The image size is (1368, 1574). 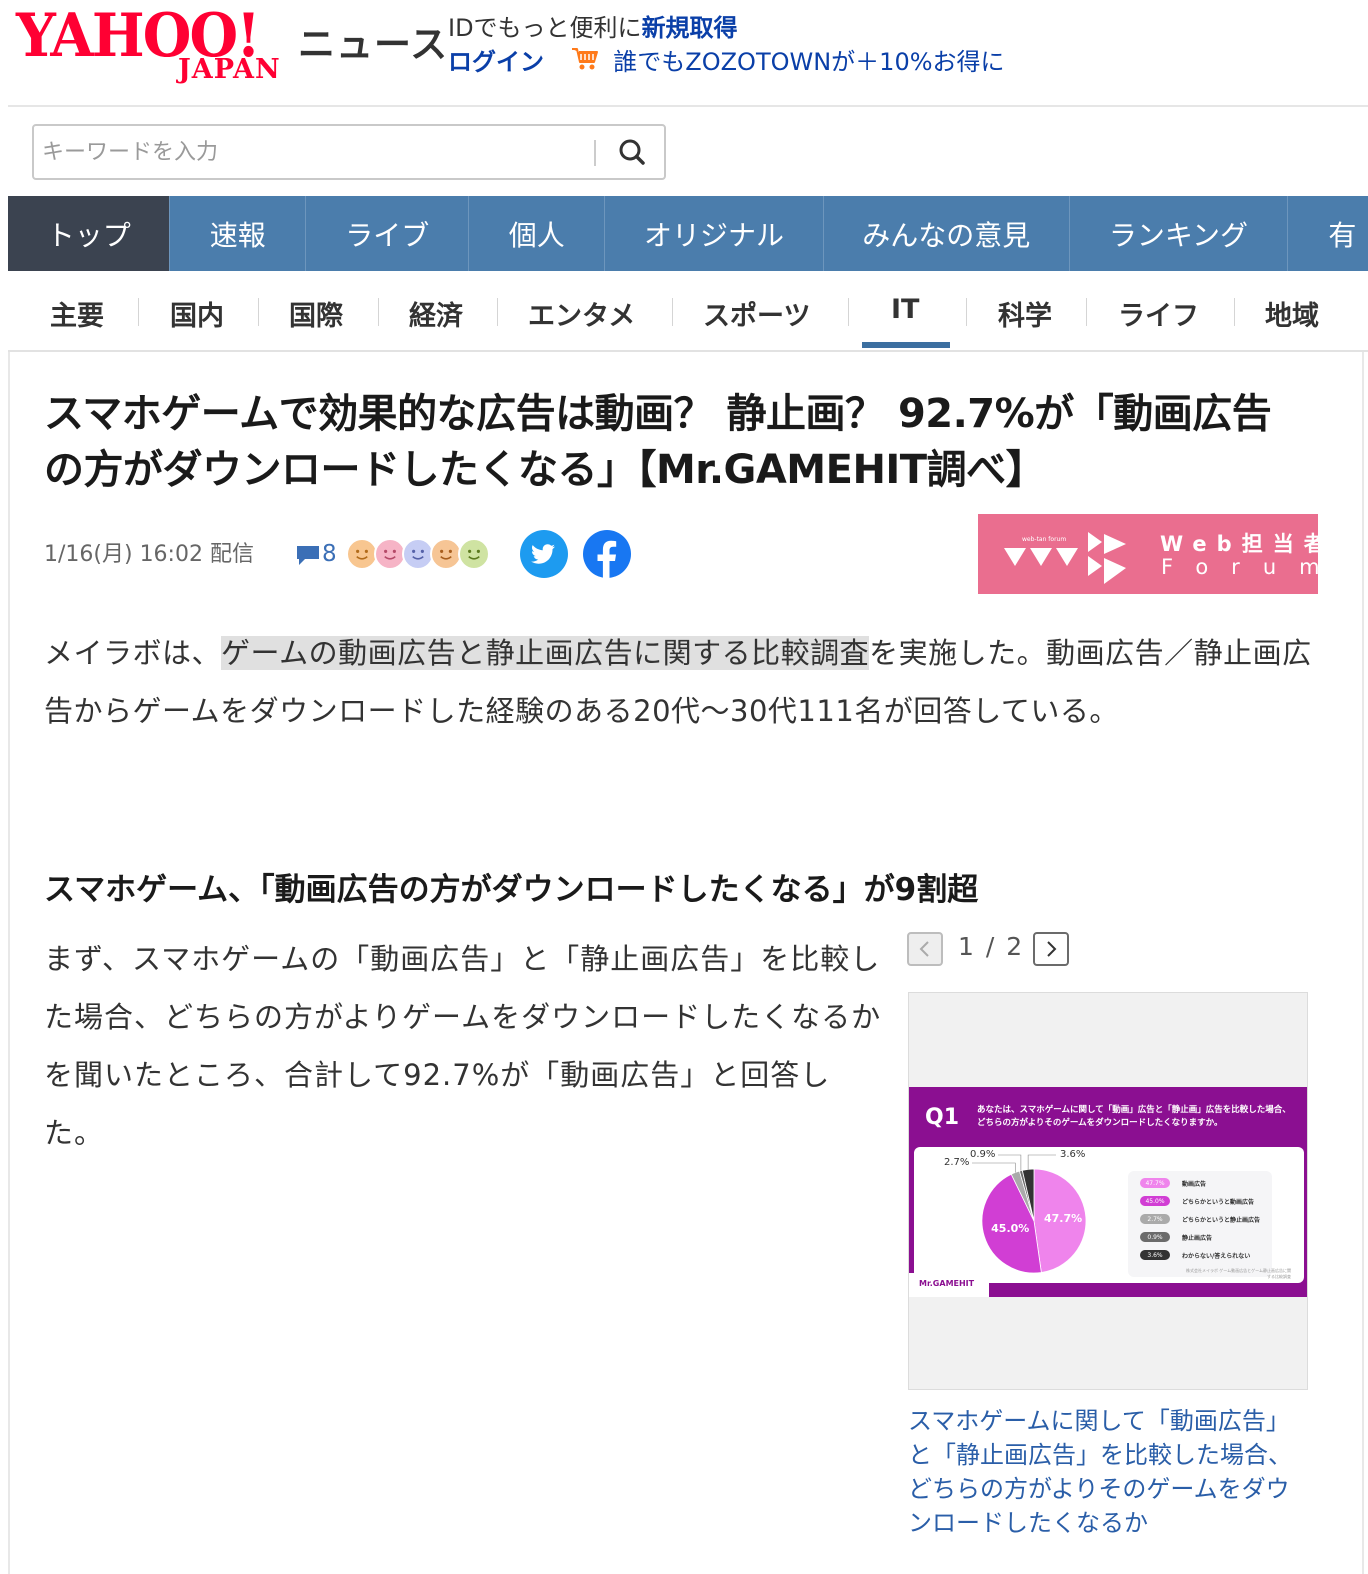 I want to click on chart-question-number: Q1, so click(x=942, y=1117).